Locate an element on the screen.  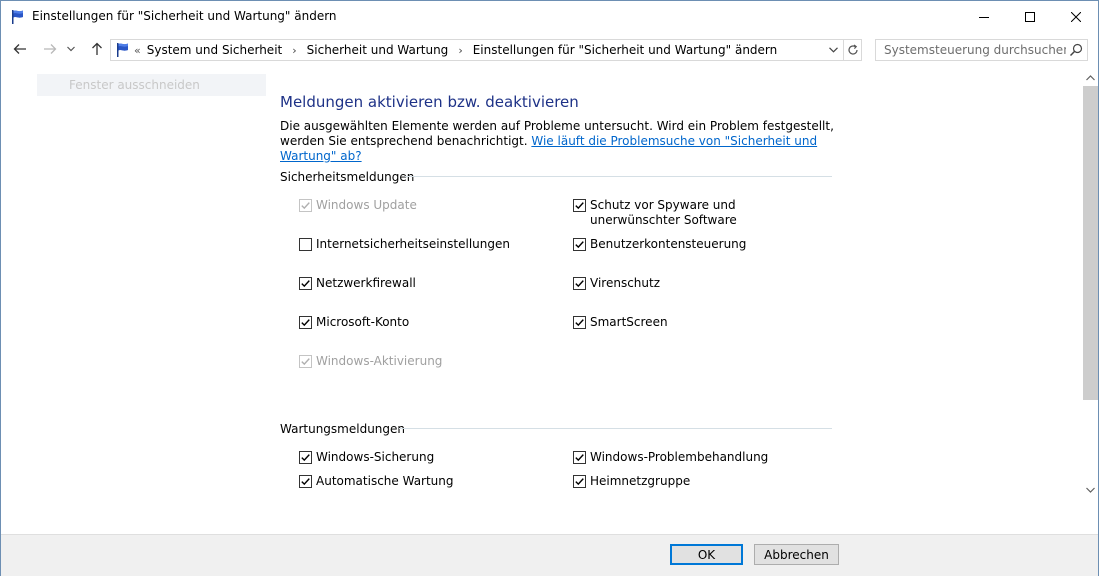
maintenance-section-title: Wartungsmeldungen is located at coordinates (343, 429).